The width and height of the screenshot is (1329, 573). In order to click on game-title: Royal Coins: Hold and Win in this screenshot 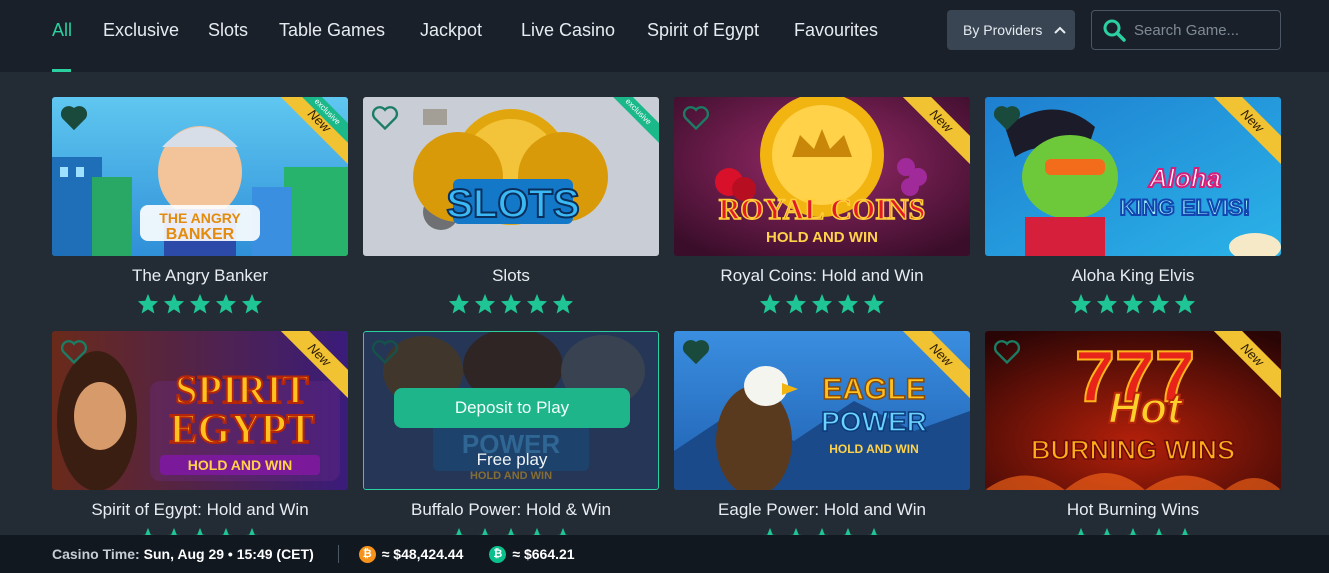, I will do `click(822, 276)`.